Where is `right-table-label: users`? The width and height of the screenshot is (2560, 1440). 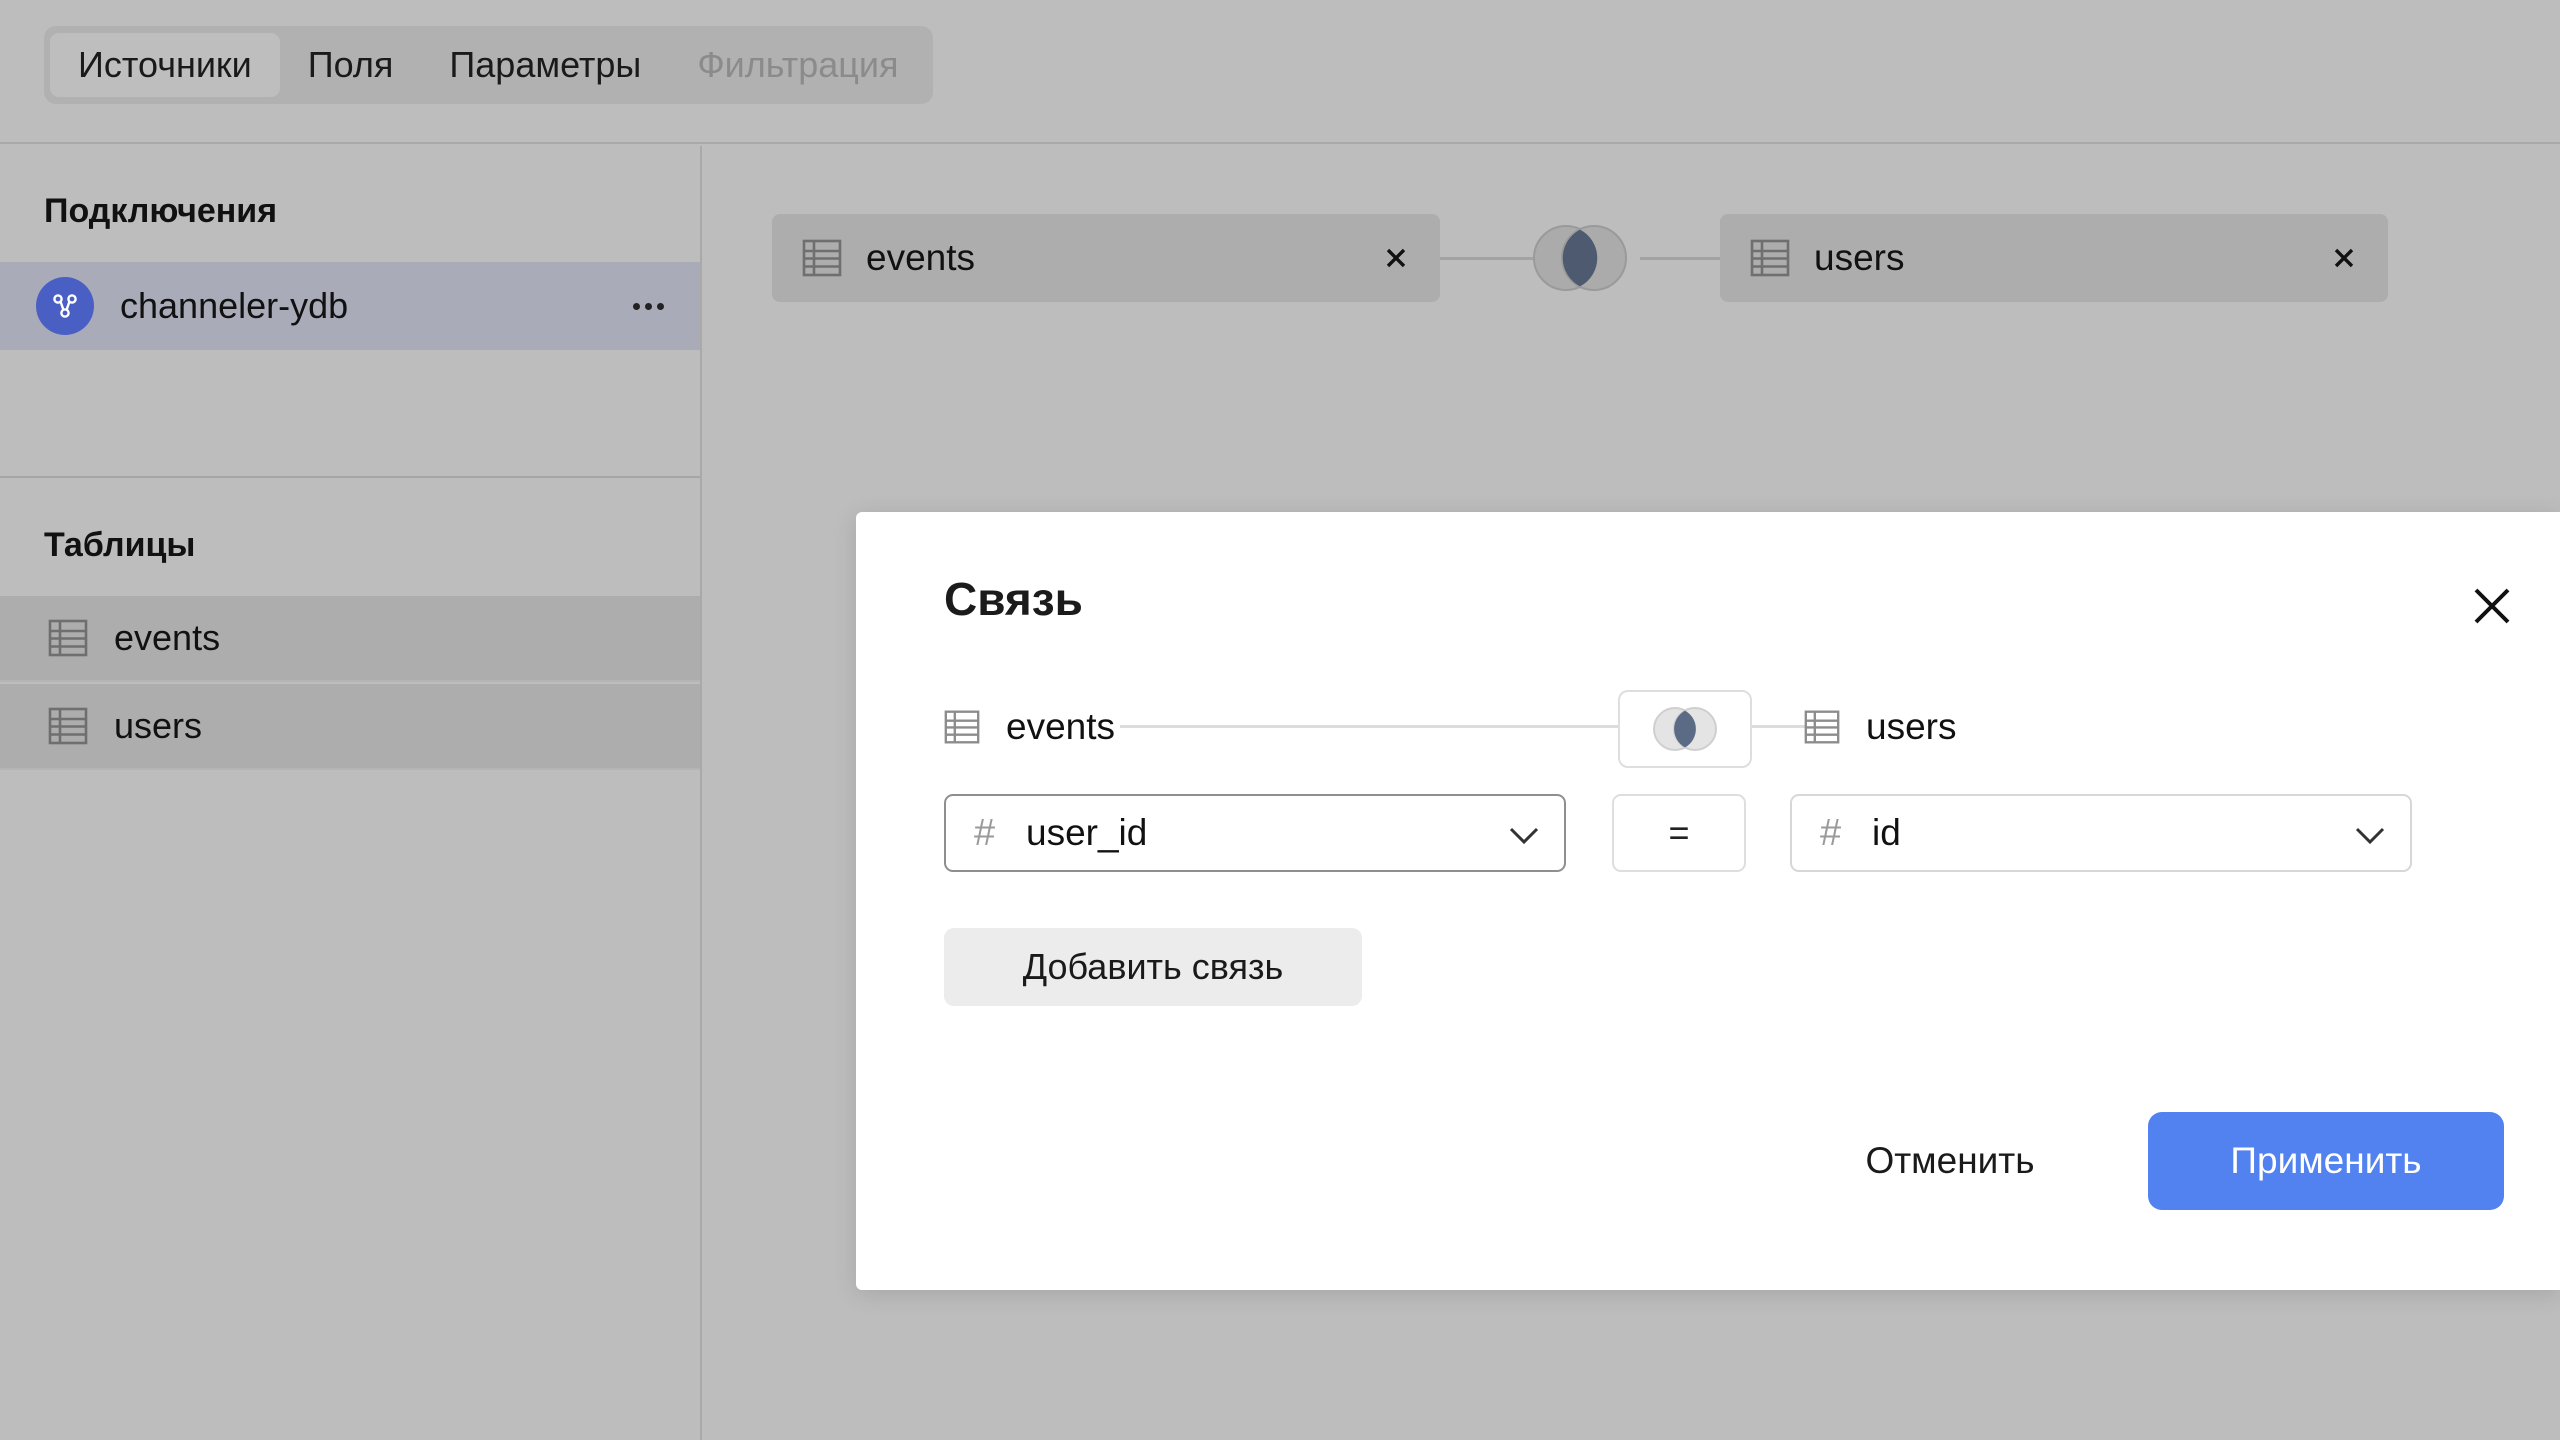 right-table-label: users is located at coordinates (1911, 726).